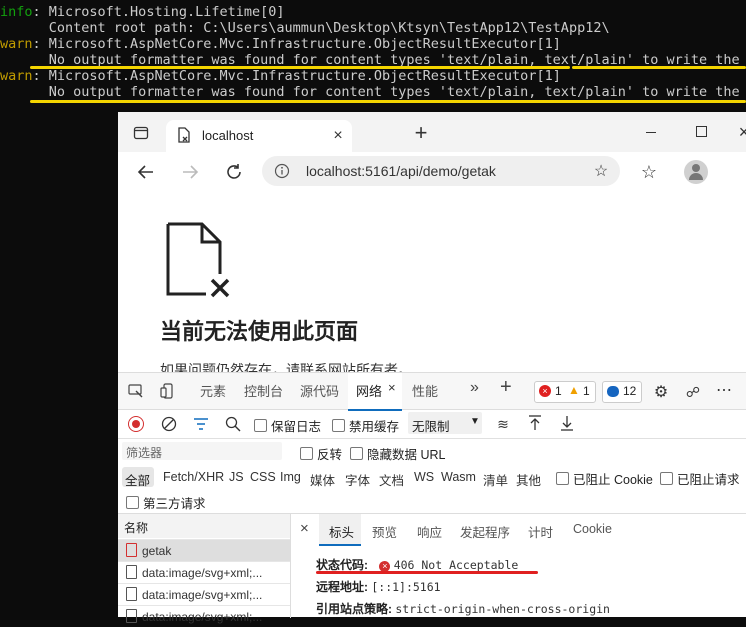 This screenshot has width=746, height=627. Describe the element at coordinates (263, 477) in the screenshot. I see `type-css: CSS` at that location.